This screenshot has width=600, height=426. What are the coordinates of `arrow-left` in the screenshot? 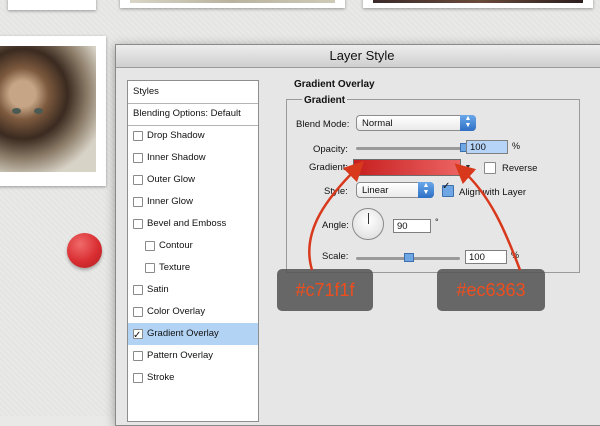 It's located at (336, 215).